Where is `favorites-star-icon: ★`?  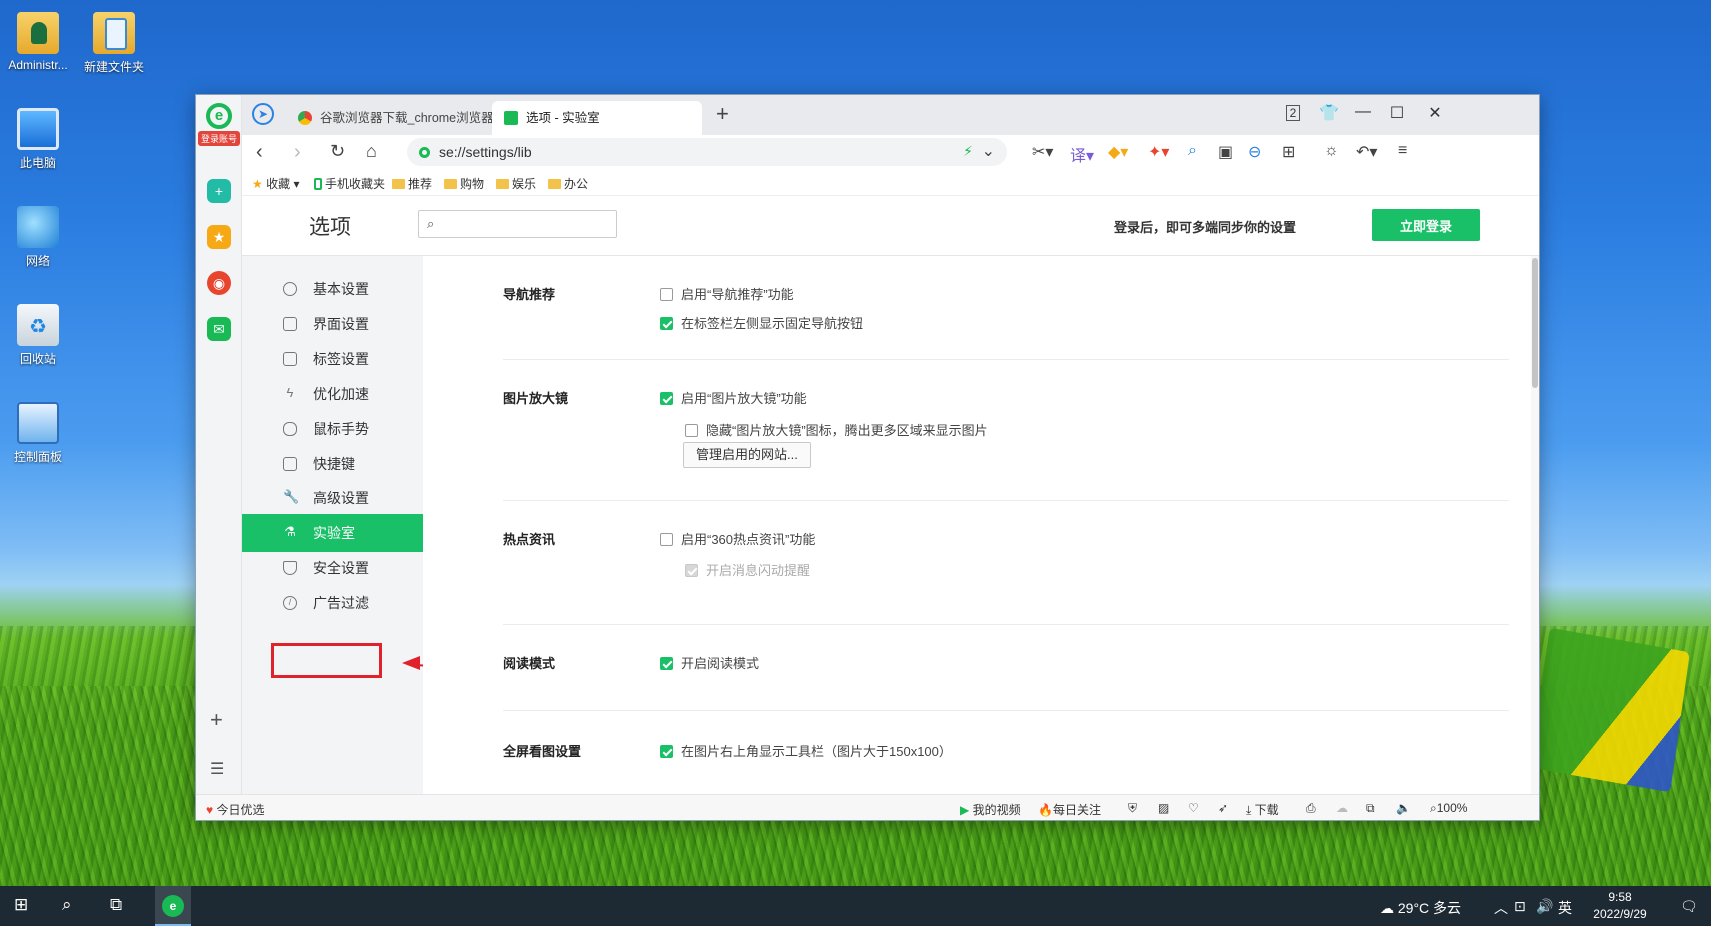 favorites-star-icon: ★ is located at coordinates (219, 237).